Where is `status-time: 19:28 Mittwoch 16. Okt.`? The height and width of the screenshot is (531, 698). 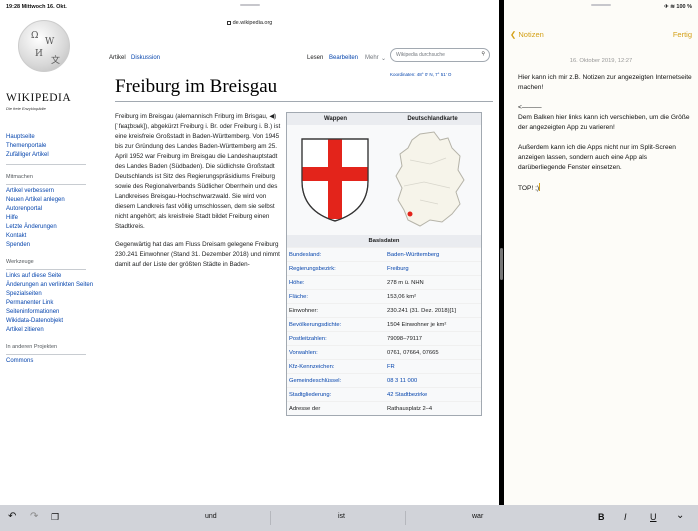
status-time: 19:28 Mittwoch 16. Okt. is located at coordinates (36, 7).